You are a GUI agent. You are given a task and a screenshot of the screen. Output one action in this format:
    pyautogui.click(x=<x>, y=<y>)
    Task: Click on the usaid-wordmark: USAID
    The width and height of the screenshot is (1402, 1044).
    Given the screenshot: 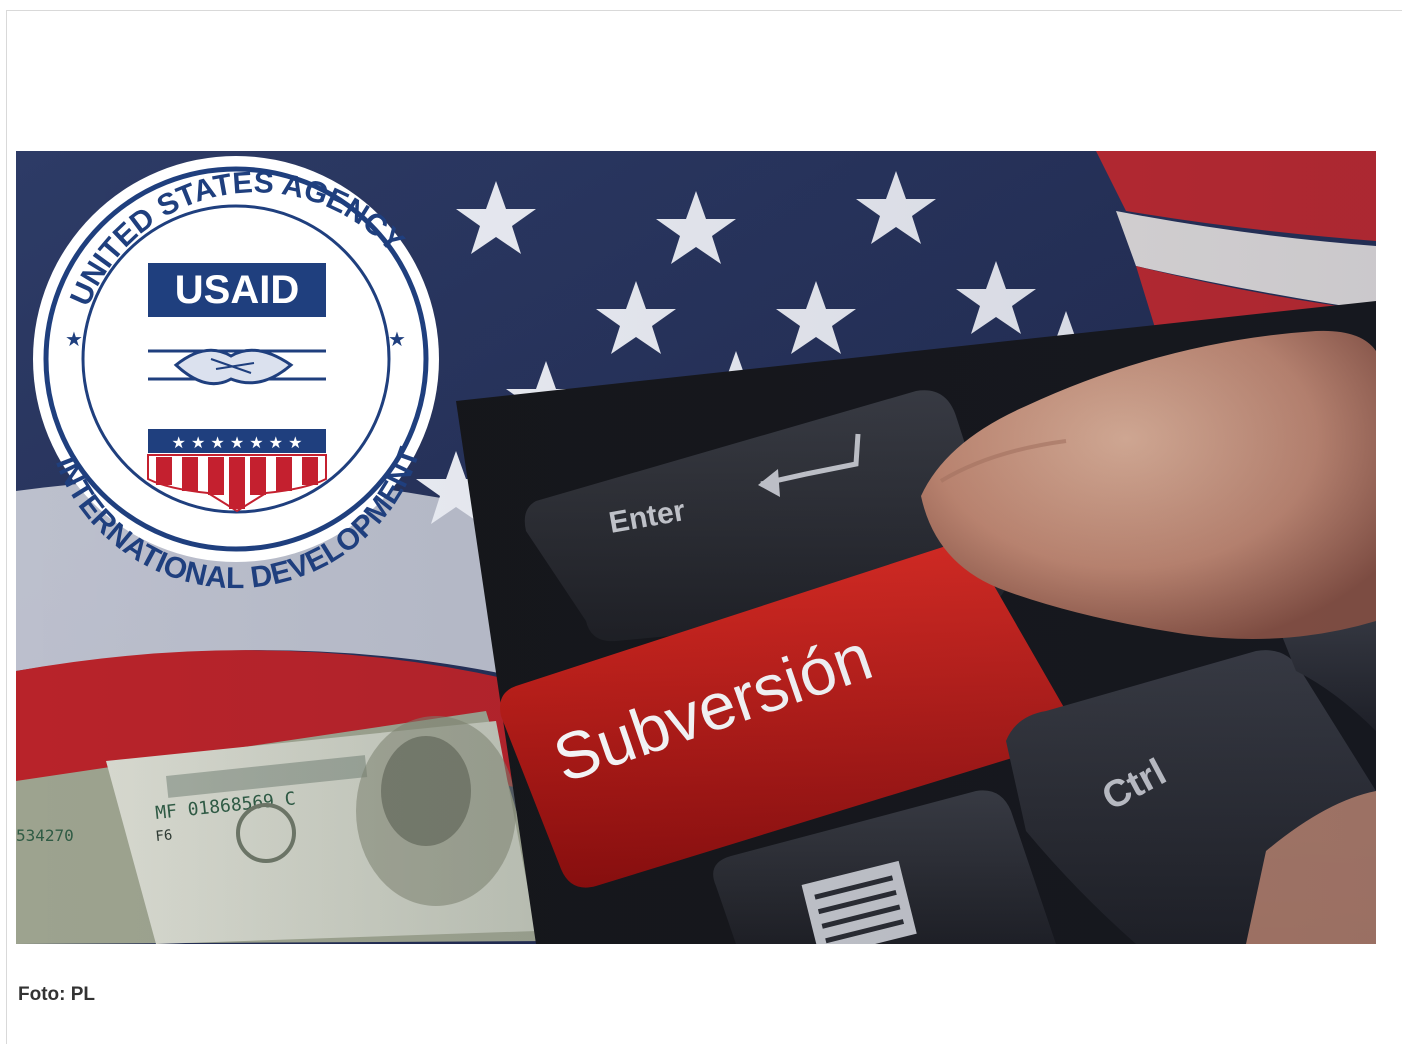 What is the action you would take?
    pyautogui.click(x=237, y=290)
    